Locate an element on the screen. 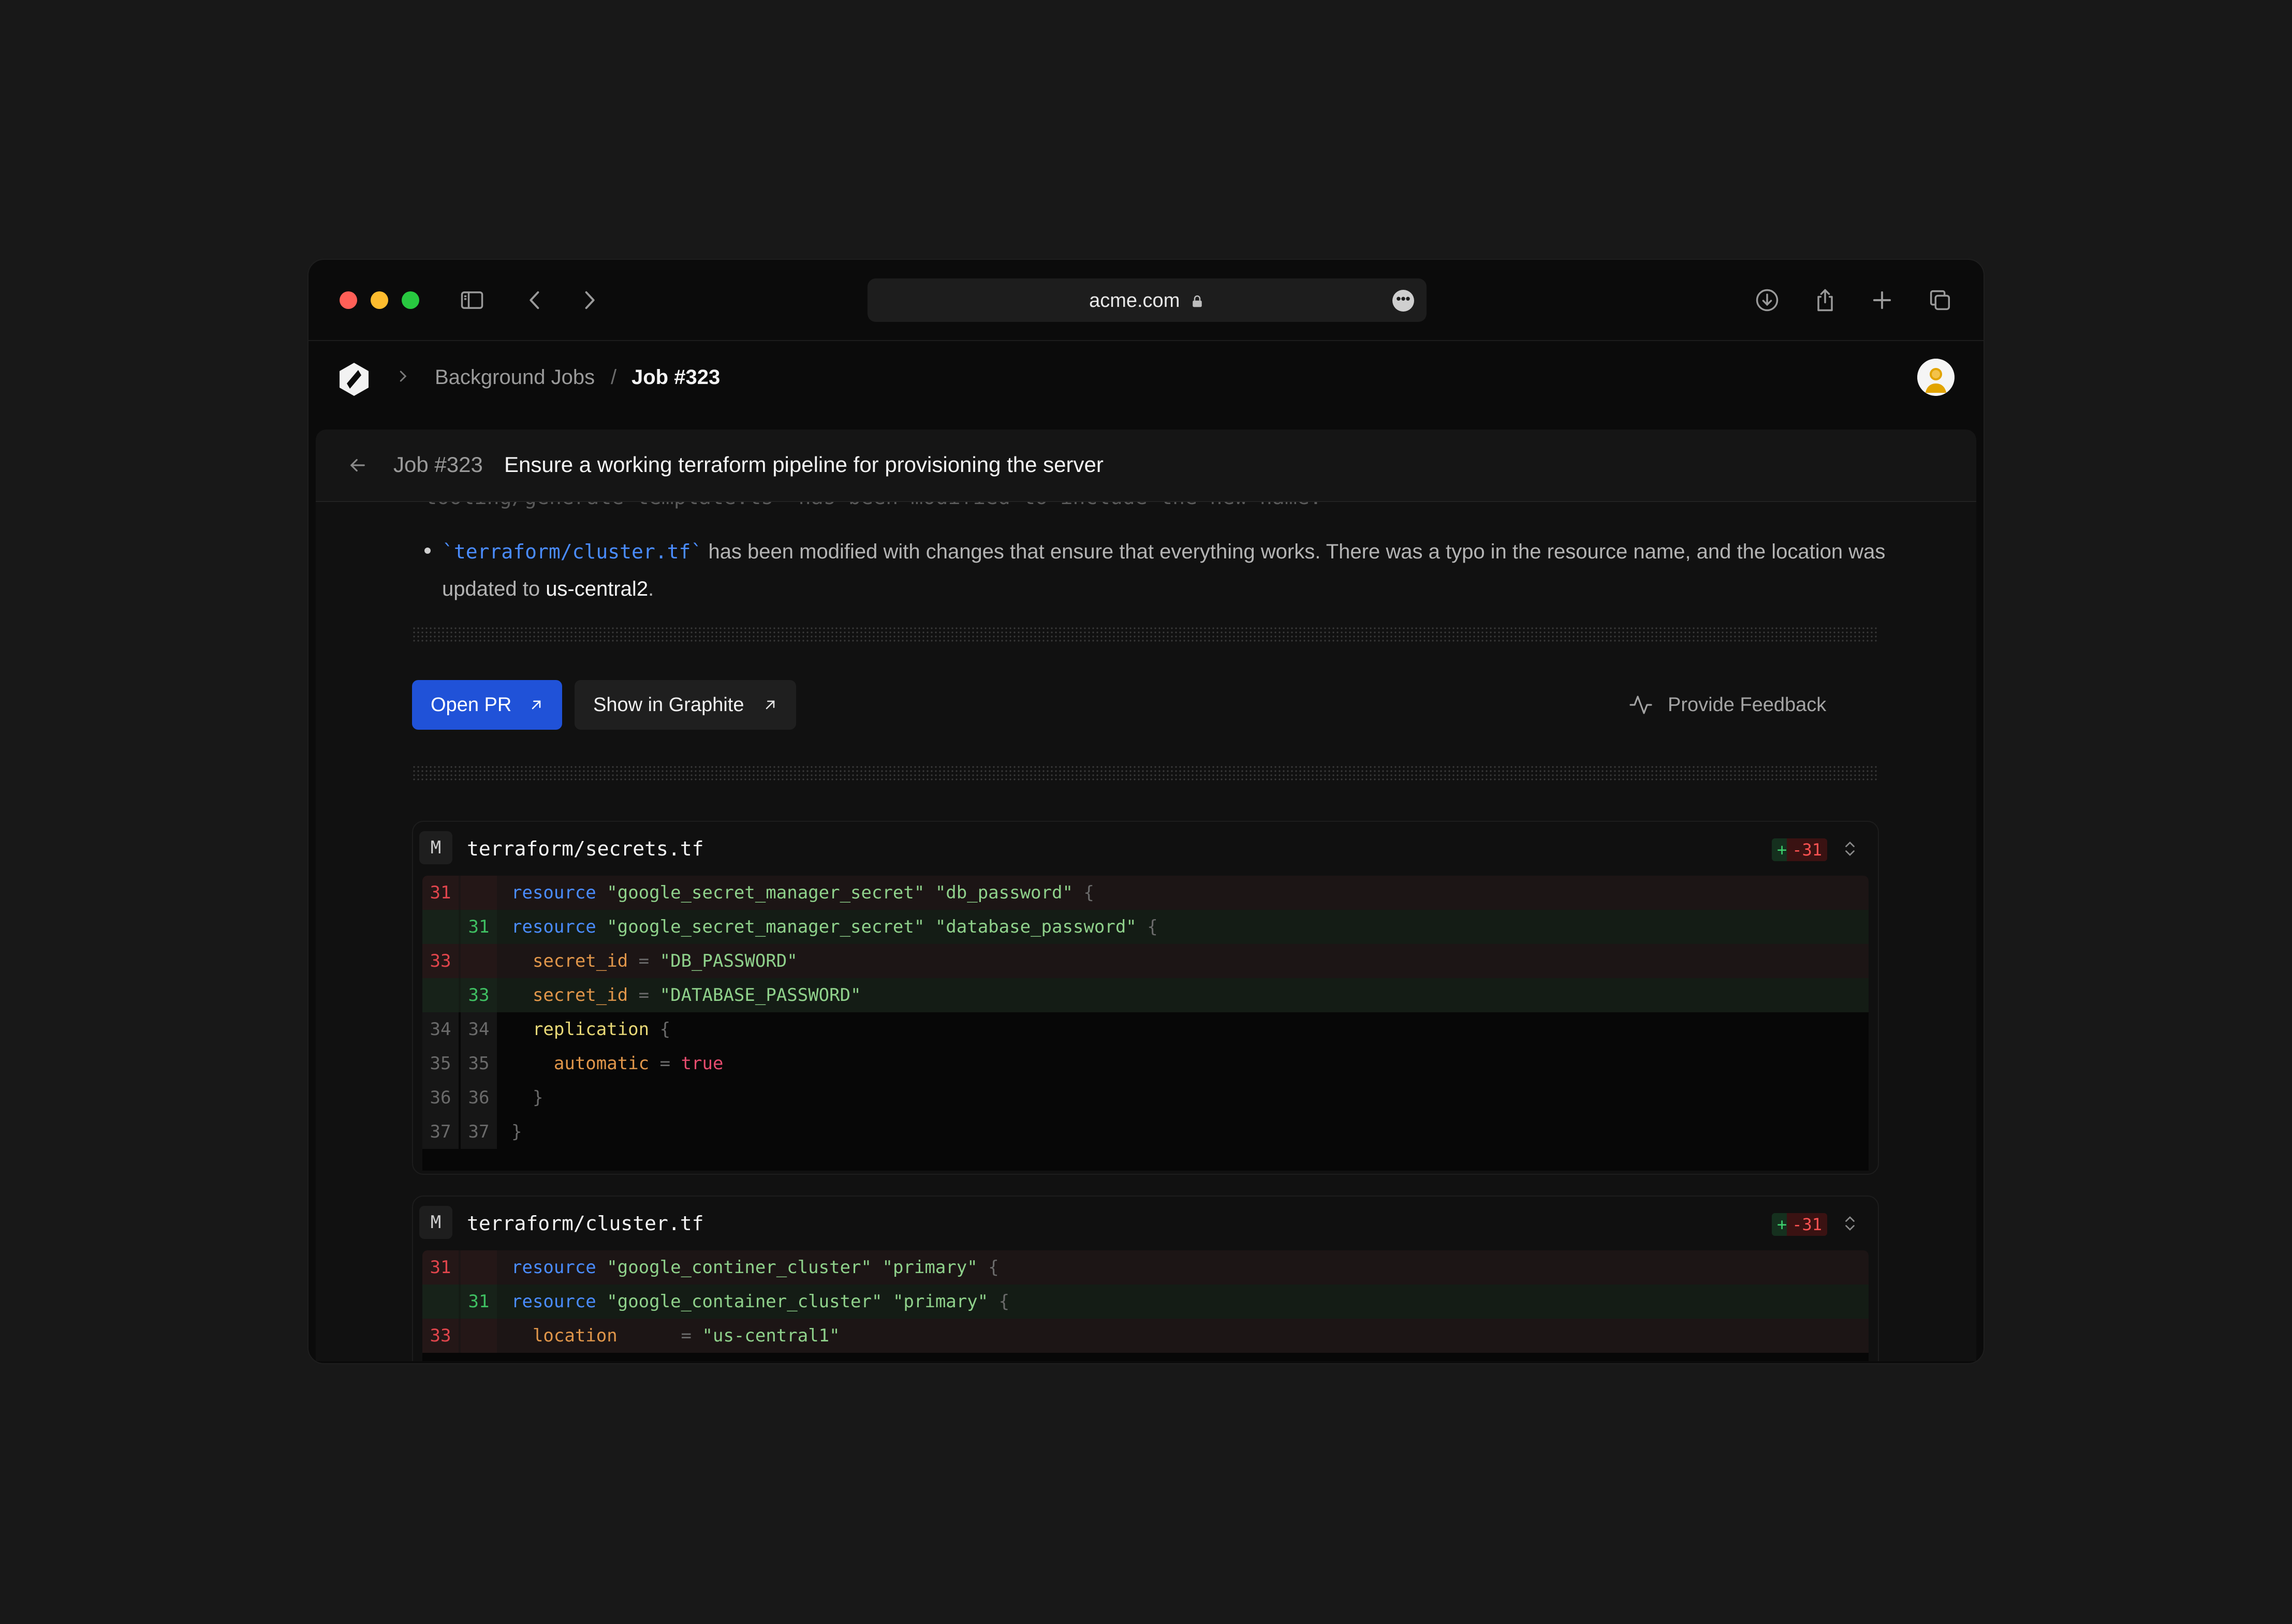 Image resolution: width=2292 pixels, height=1624 pixels. diff-line: 37 37 } is located at coordinates (1145, 1132).